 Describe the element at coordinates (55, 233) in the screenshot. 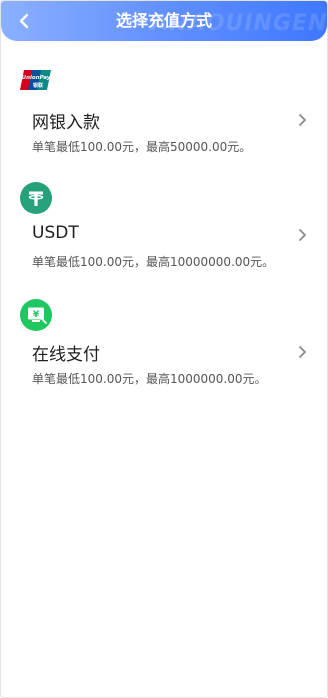

I see `method-name: USDT` at that location.